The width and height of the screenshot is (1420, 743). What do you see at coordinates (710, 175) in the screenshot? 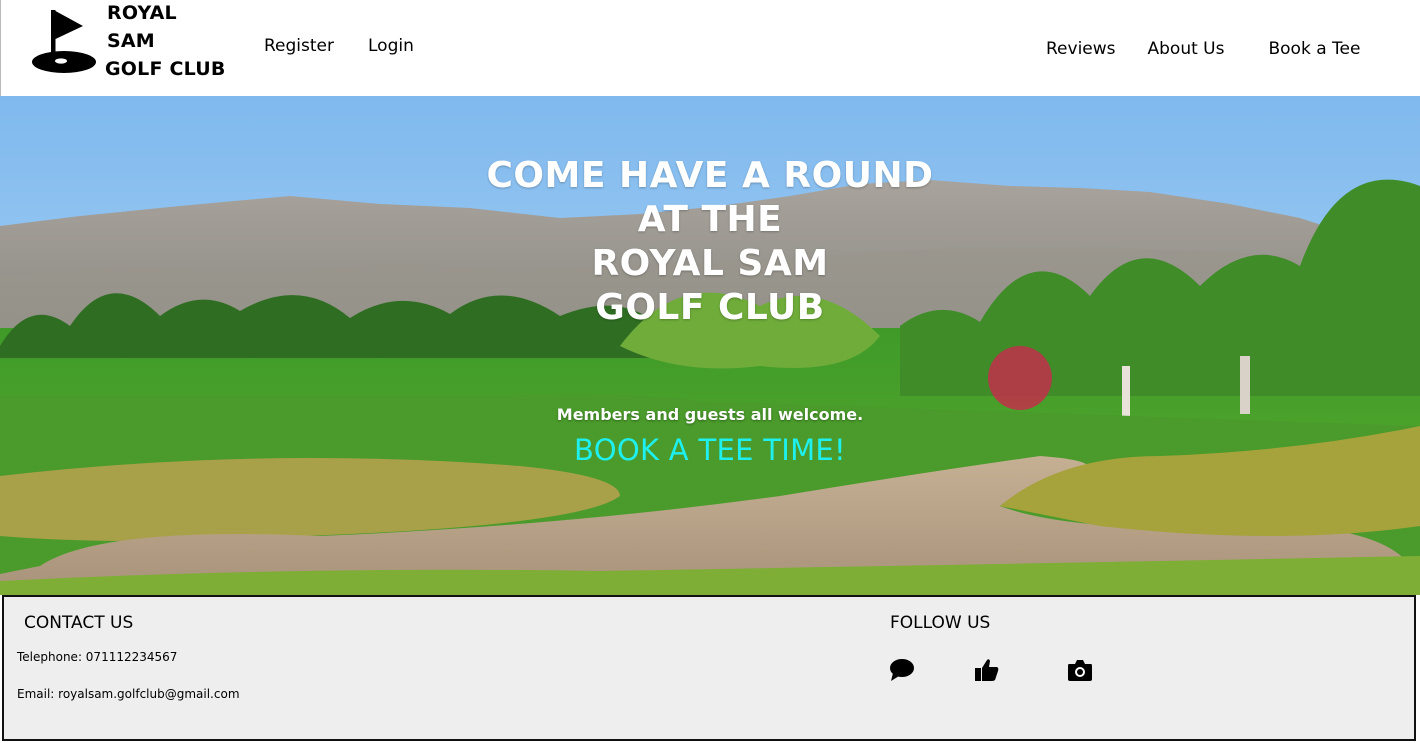
I see `hero-title-line: COME HAVE A ROUND` at bounding box center [710, 175].